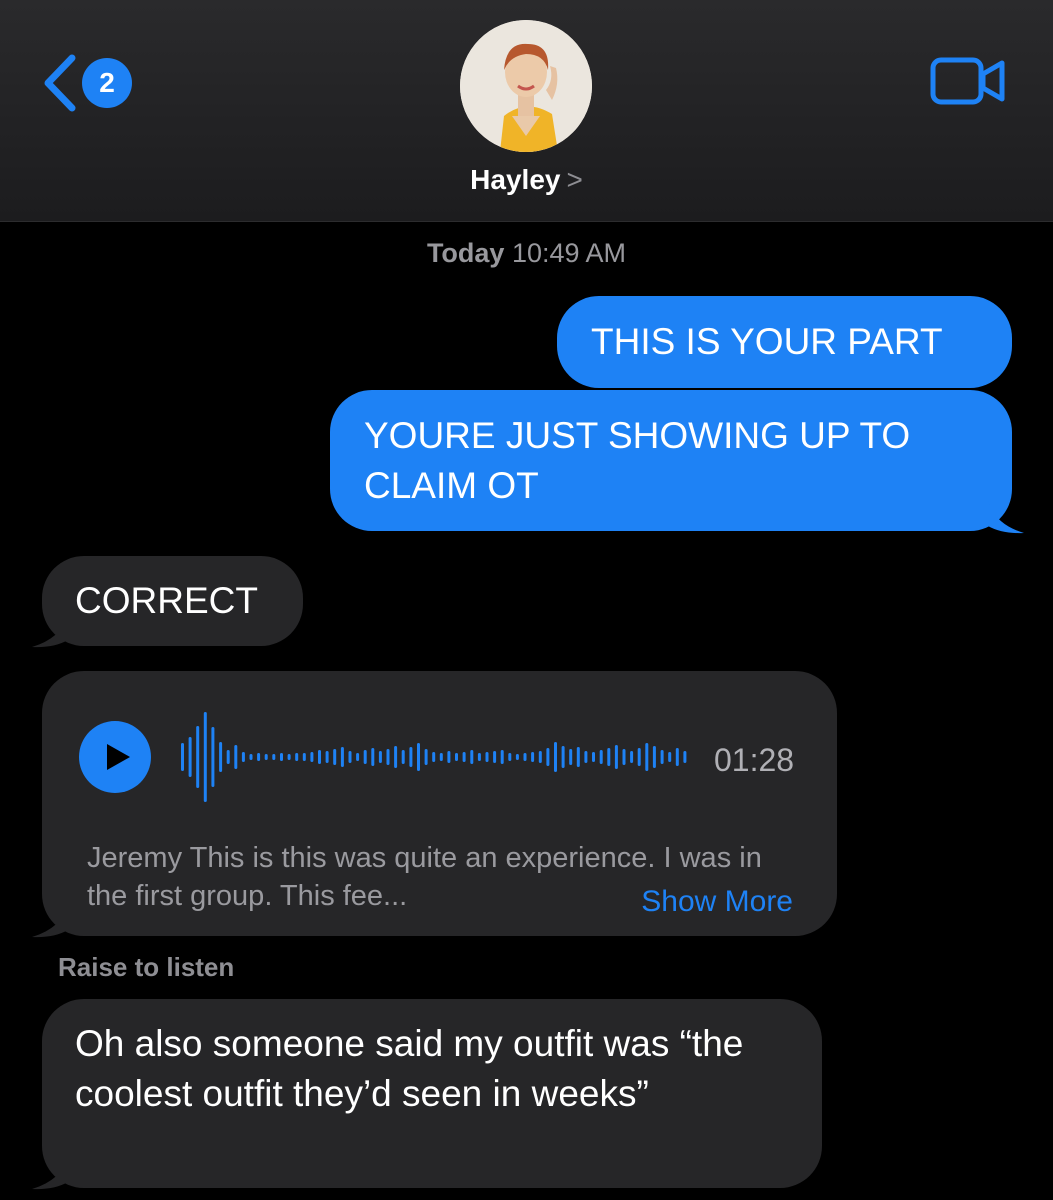 This screenshot has width=1053, height=1200. I want to click on audio-waveform, so click(435, 757).